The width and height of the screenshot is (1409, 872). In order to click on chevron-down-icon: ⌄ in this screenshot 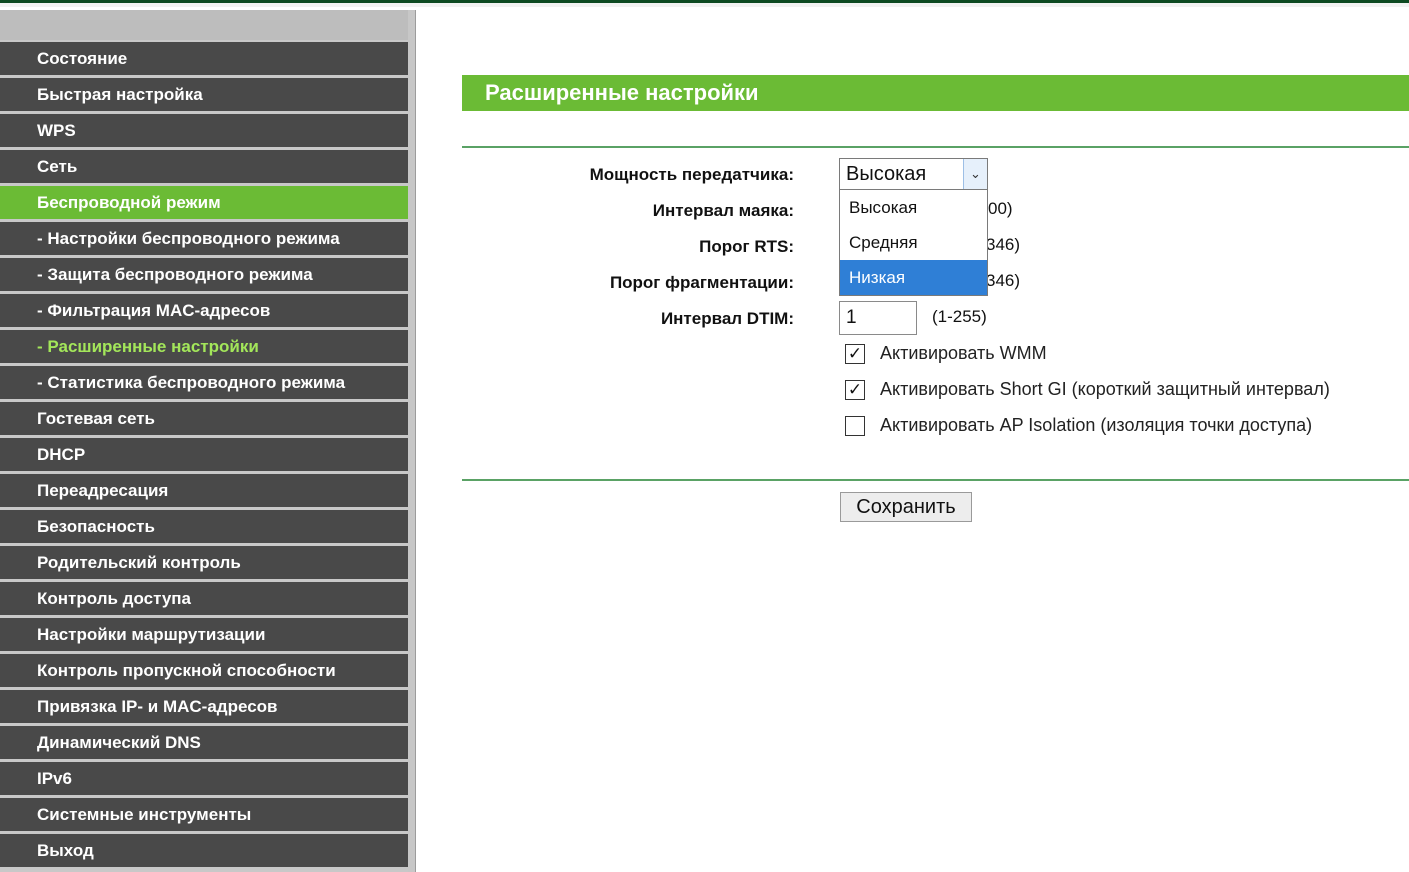, I will do `click(975, 174)`.